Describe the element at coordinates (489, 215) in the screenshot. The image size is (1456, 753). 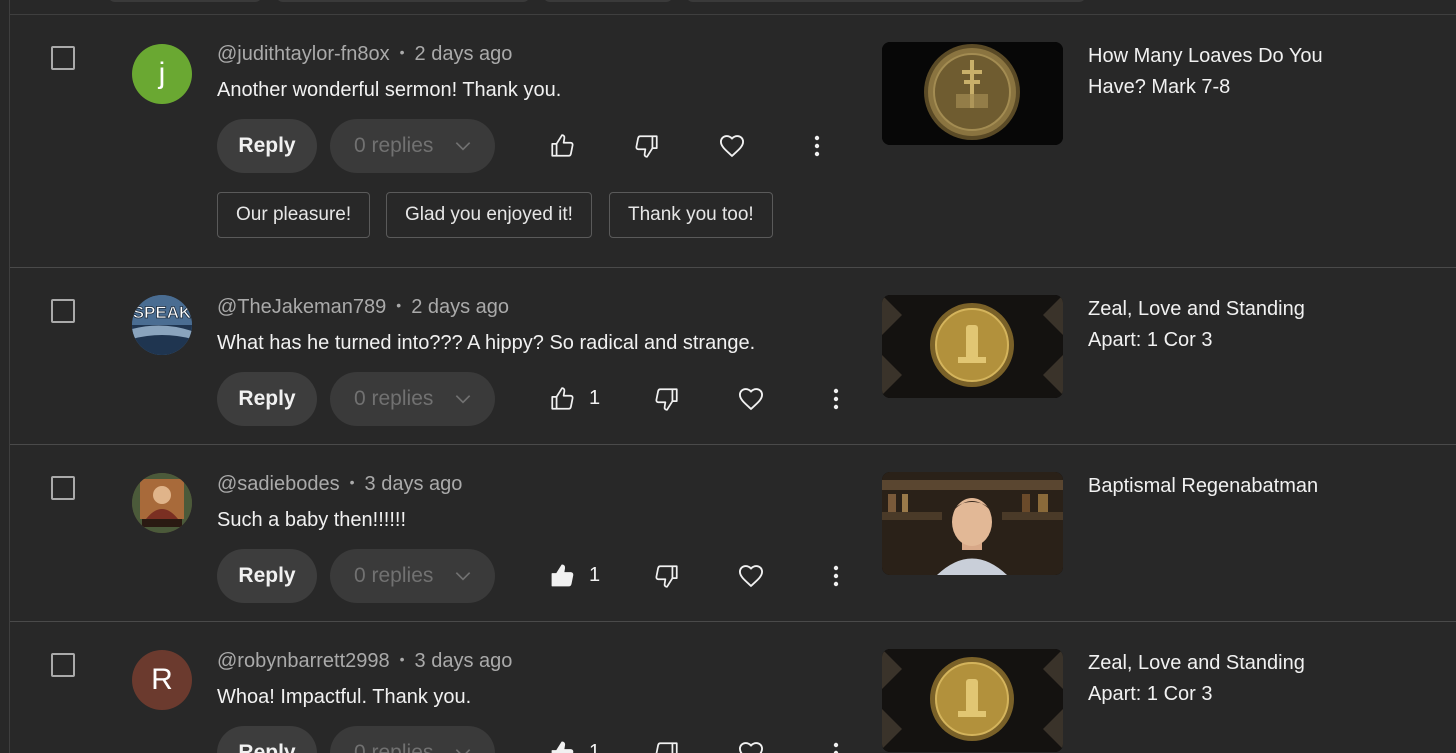
I see `suggested-reply-chip: Glad you enjoyed it!` at that location.